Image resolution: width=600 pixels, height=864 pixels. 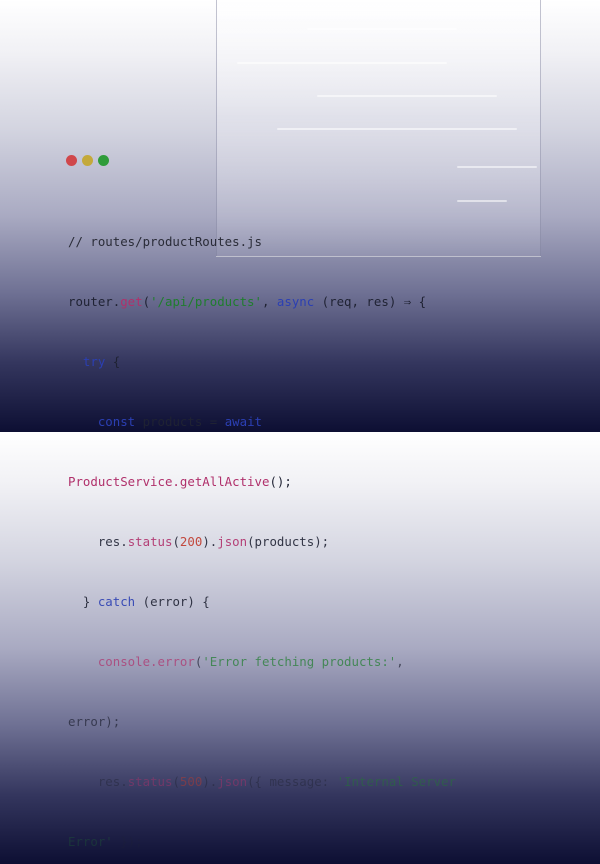 What do you see at coordinates (224, 481) in the screenshot?
I see `code-function: getAllActive` at bounding box center [224, 481].